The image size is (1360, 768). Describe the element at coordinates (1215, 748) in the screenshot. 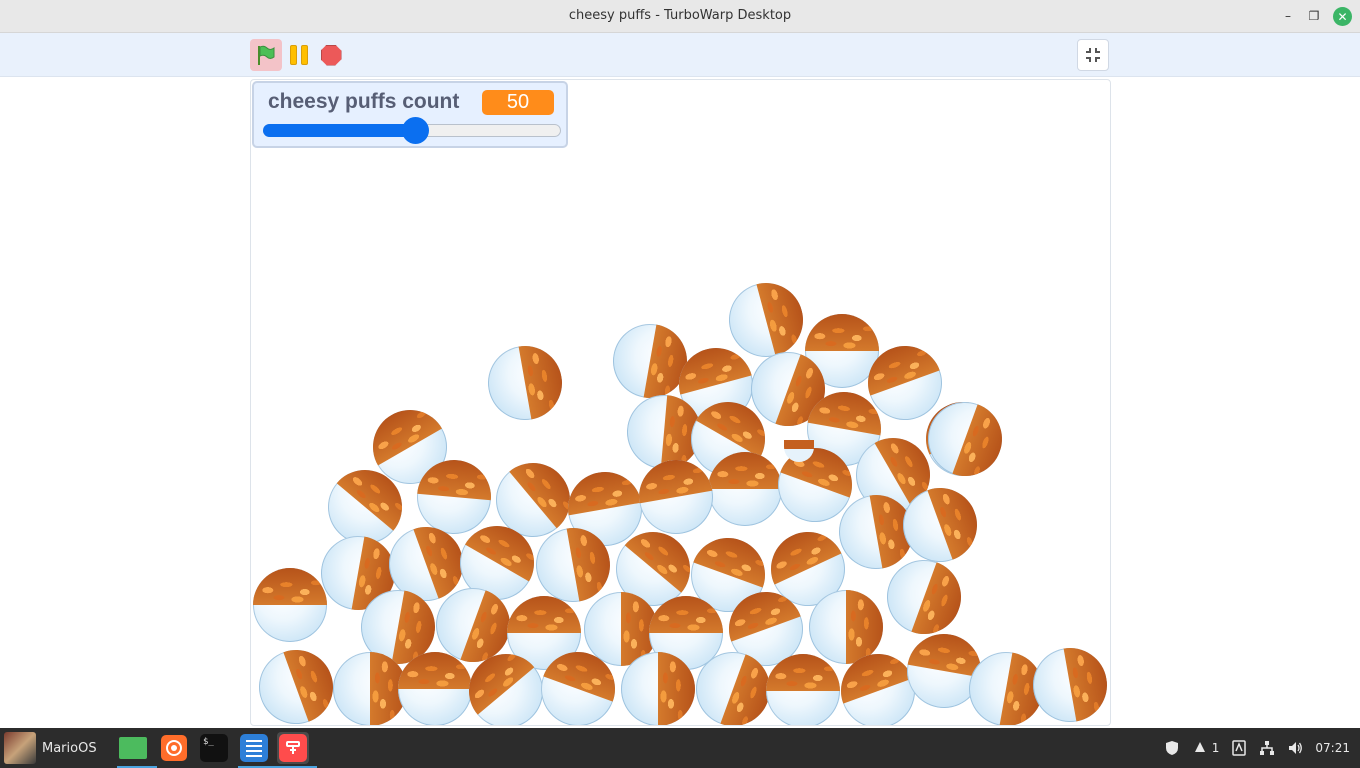

I see `notification-count: 1` at that location.